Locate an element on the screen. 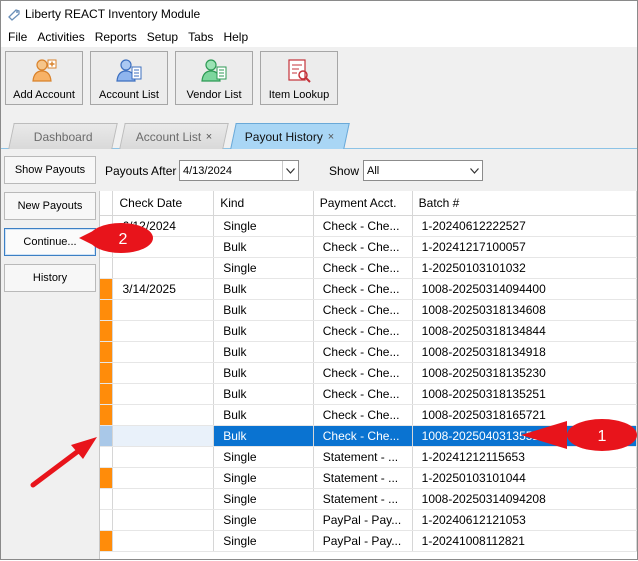 The image size is (638, 561). new-payouts-button: New Payouts is located at coordinates (50, 206).